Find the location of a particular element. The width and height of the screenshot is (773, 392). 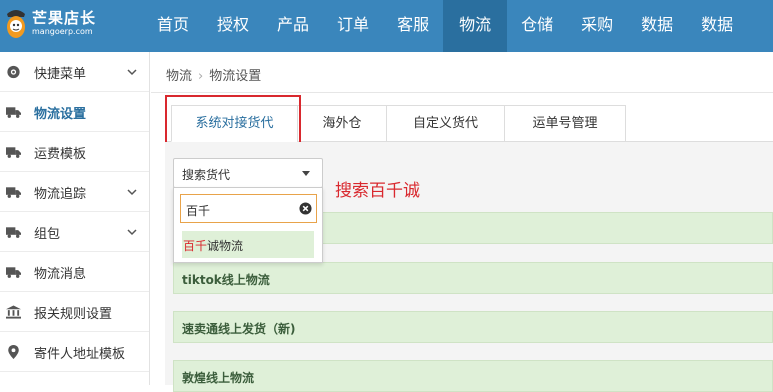

nav-item-products: 产品 is located at coordinates (293, 26).